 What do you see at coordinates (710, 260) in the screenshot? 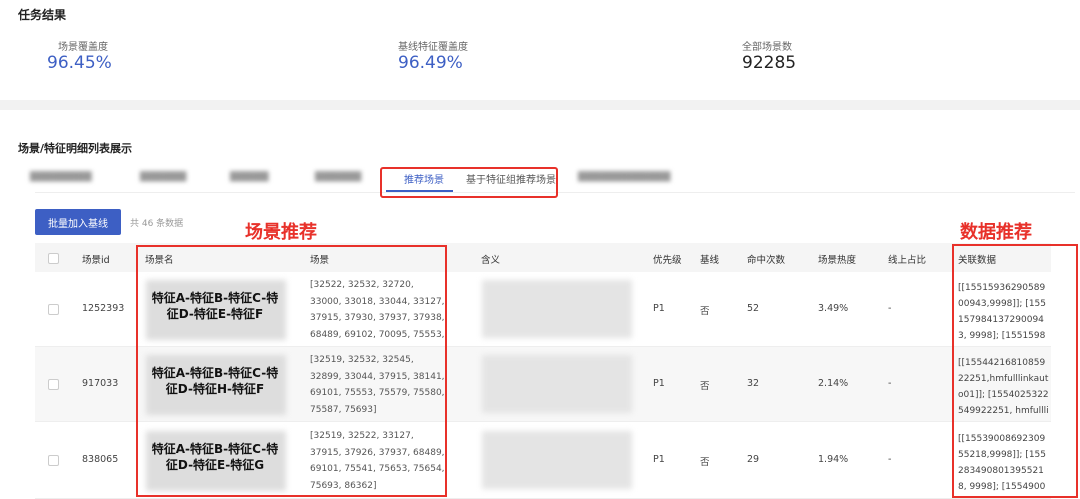
I see `col-baseline: 基线` at bounding box center [710, 260].